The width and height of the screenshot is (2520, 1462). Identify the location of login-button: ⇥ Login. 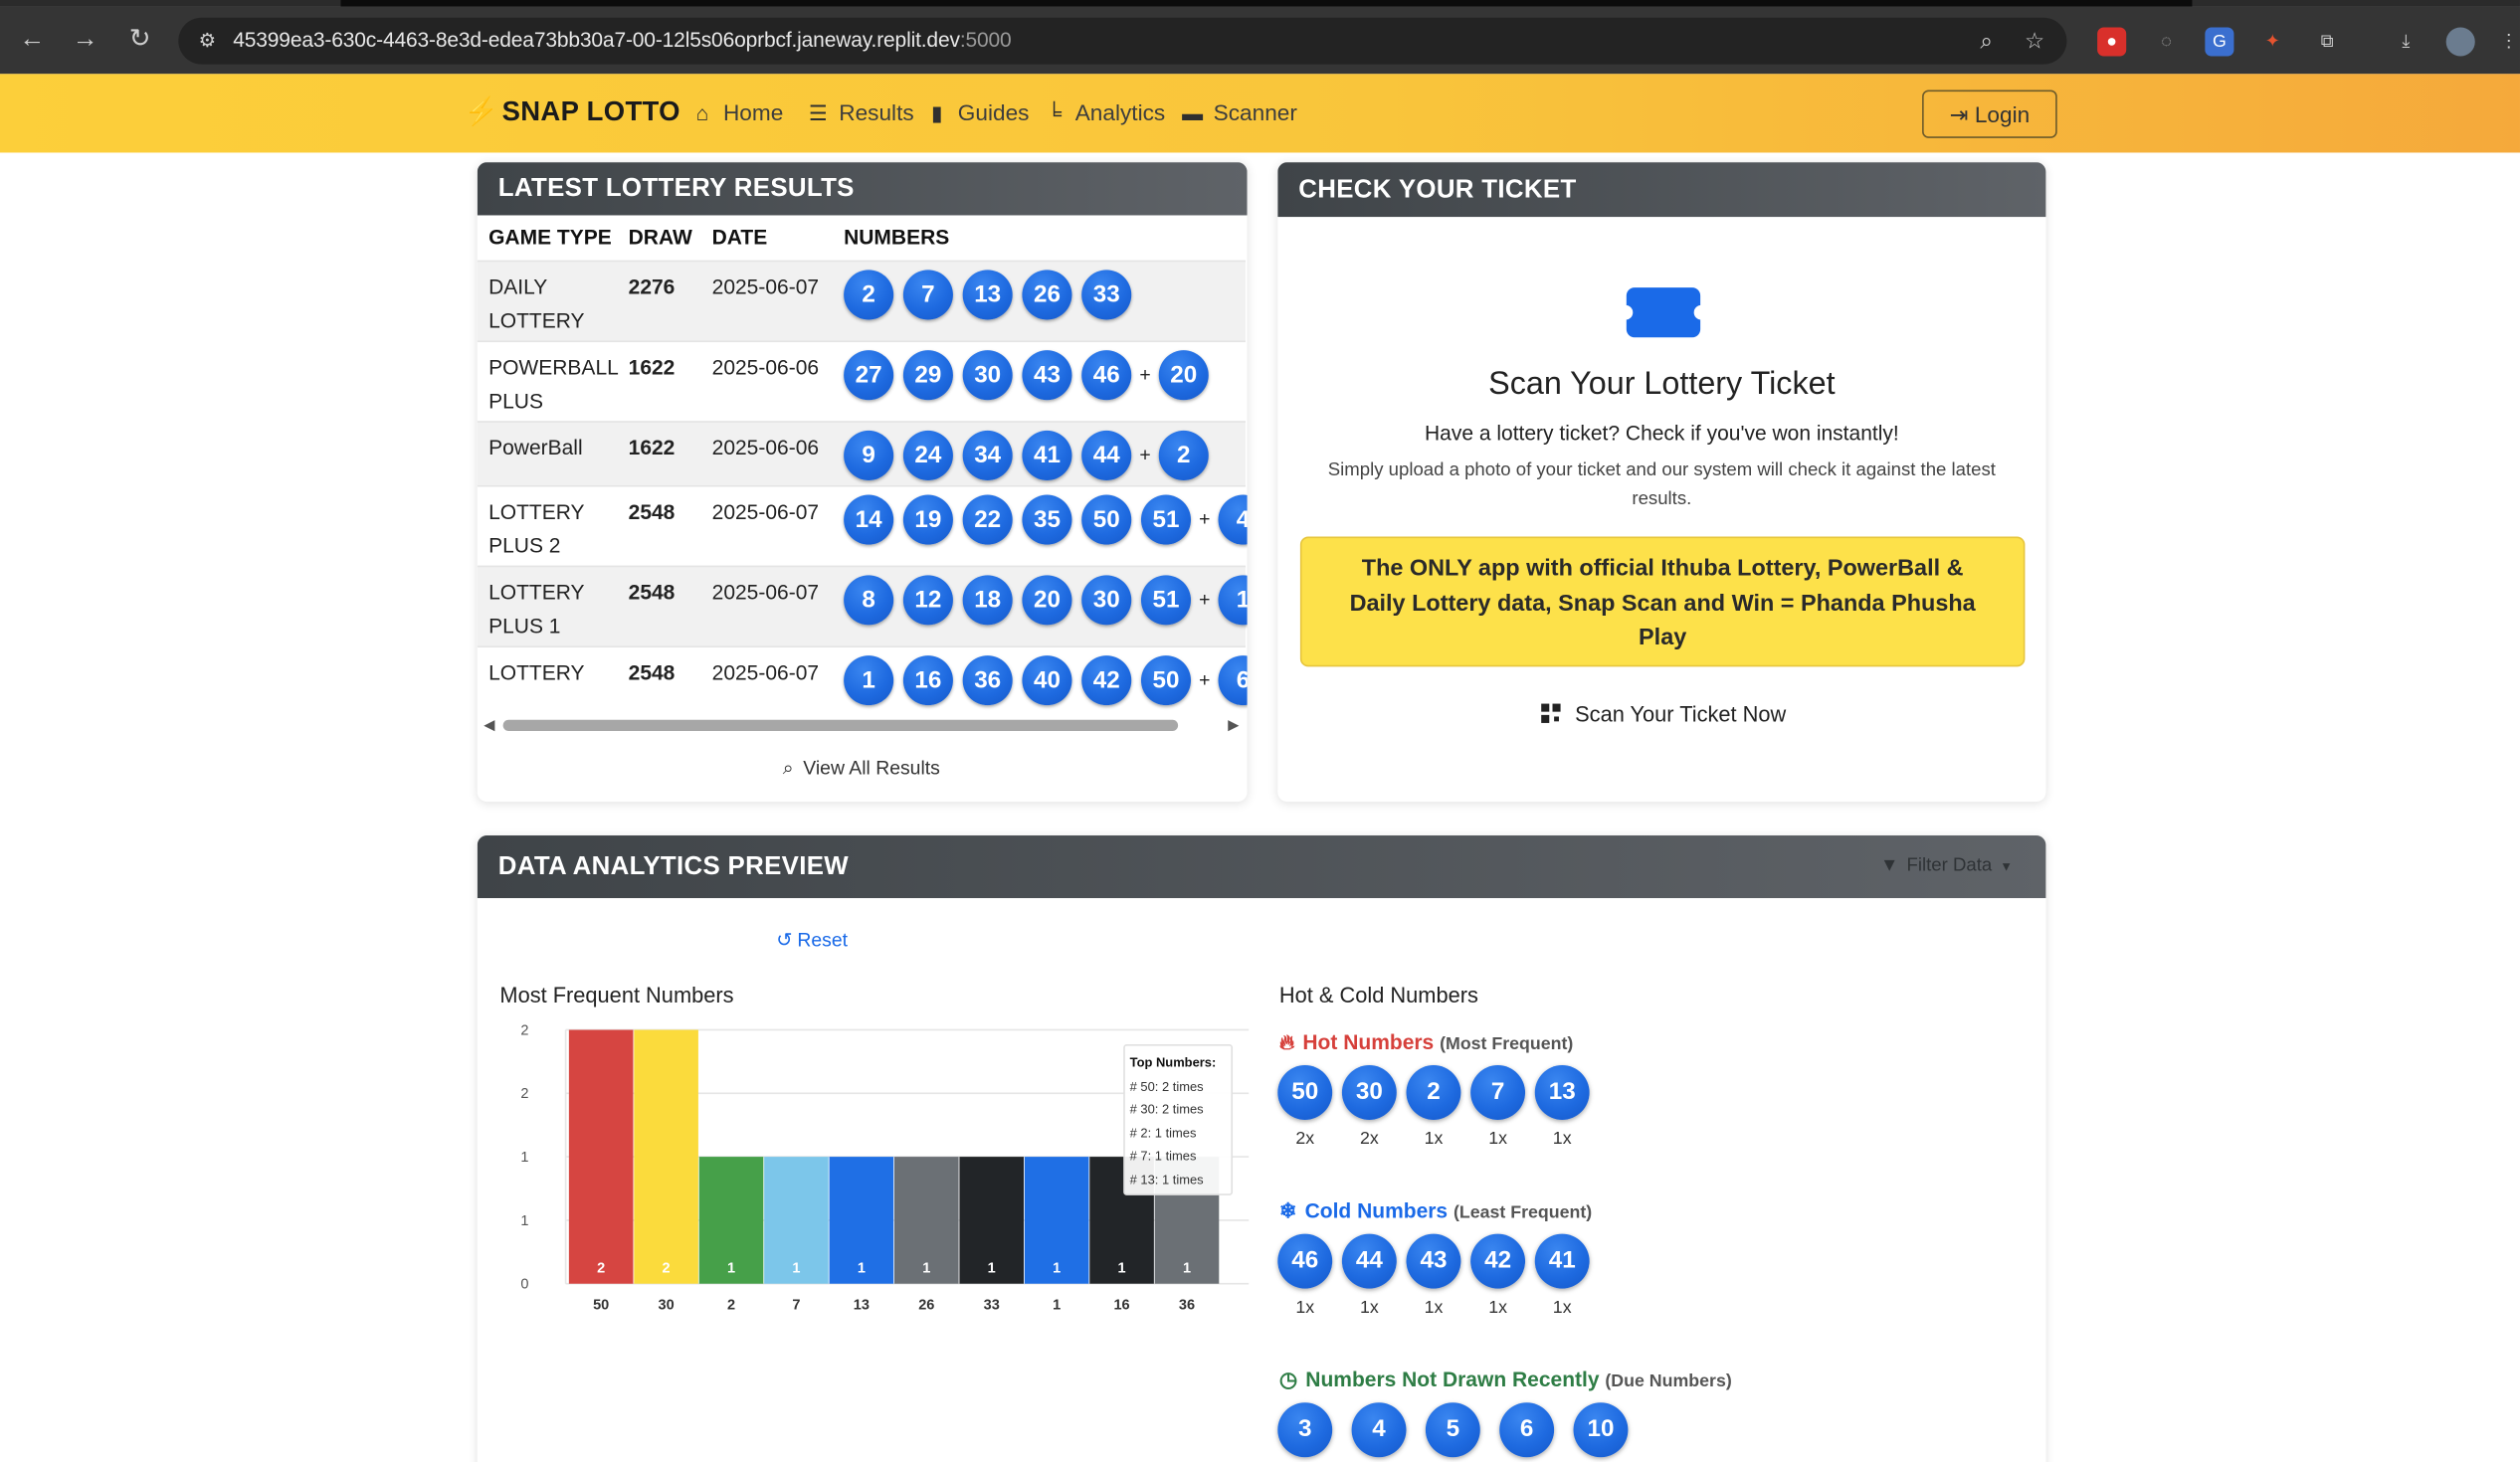
(1989, 114).